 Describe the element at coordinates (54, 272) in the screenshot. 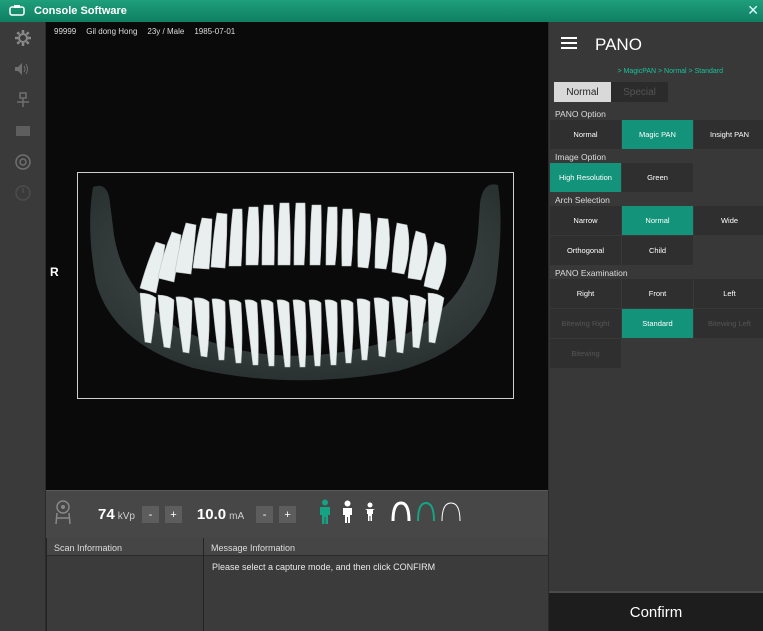

I see `side-marker: R` at that location.